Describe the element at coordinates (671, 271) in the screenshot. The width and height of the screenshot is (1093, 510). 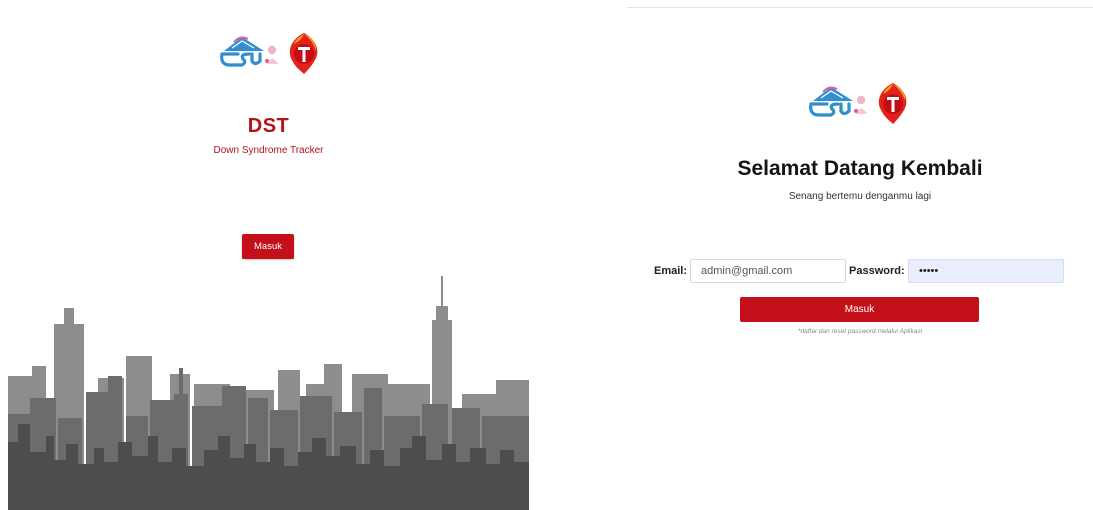
I see `email-label: Email:` at that location.